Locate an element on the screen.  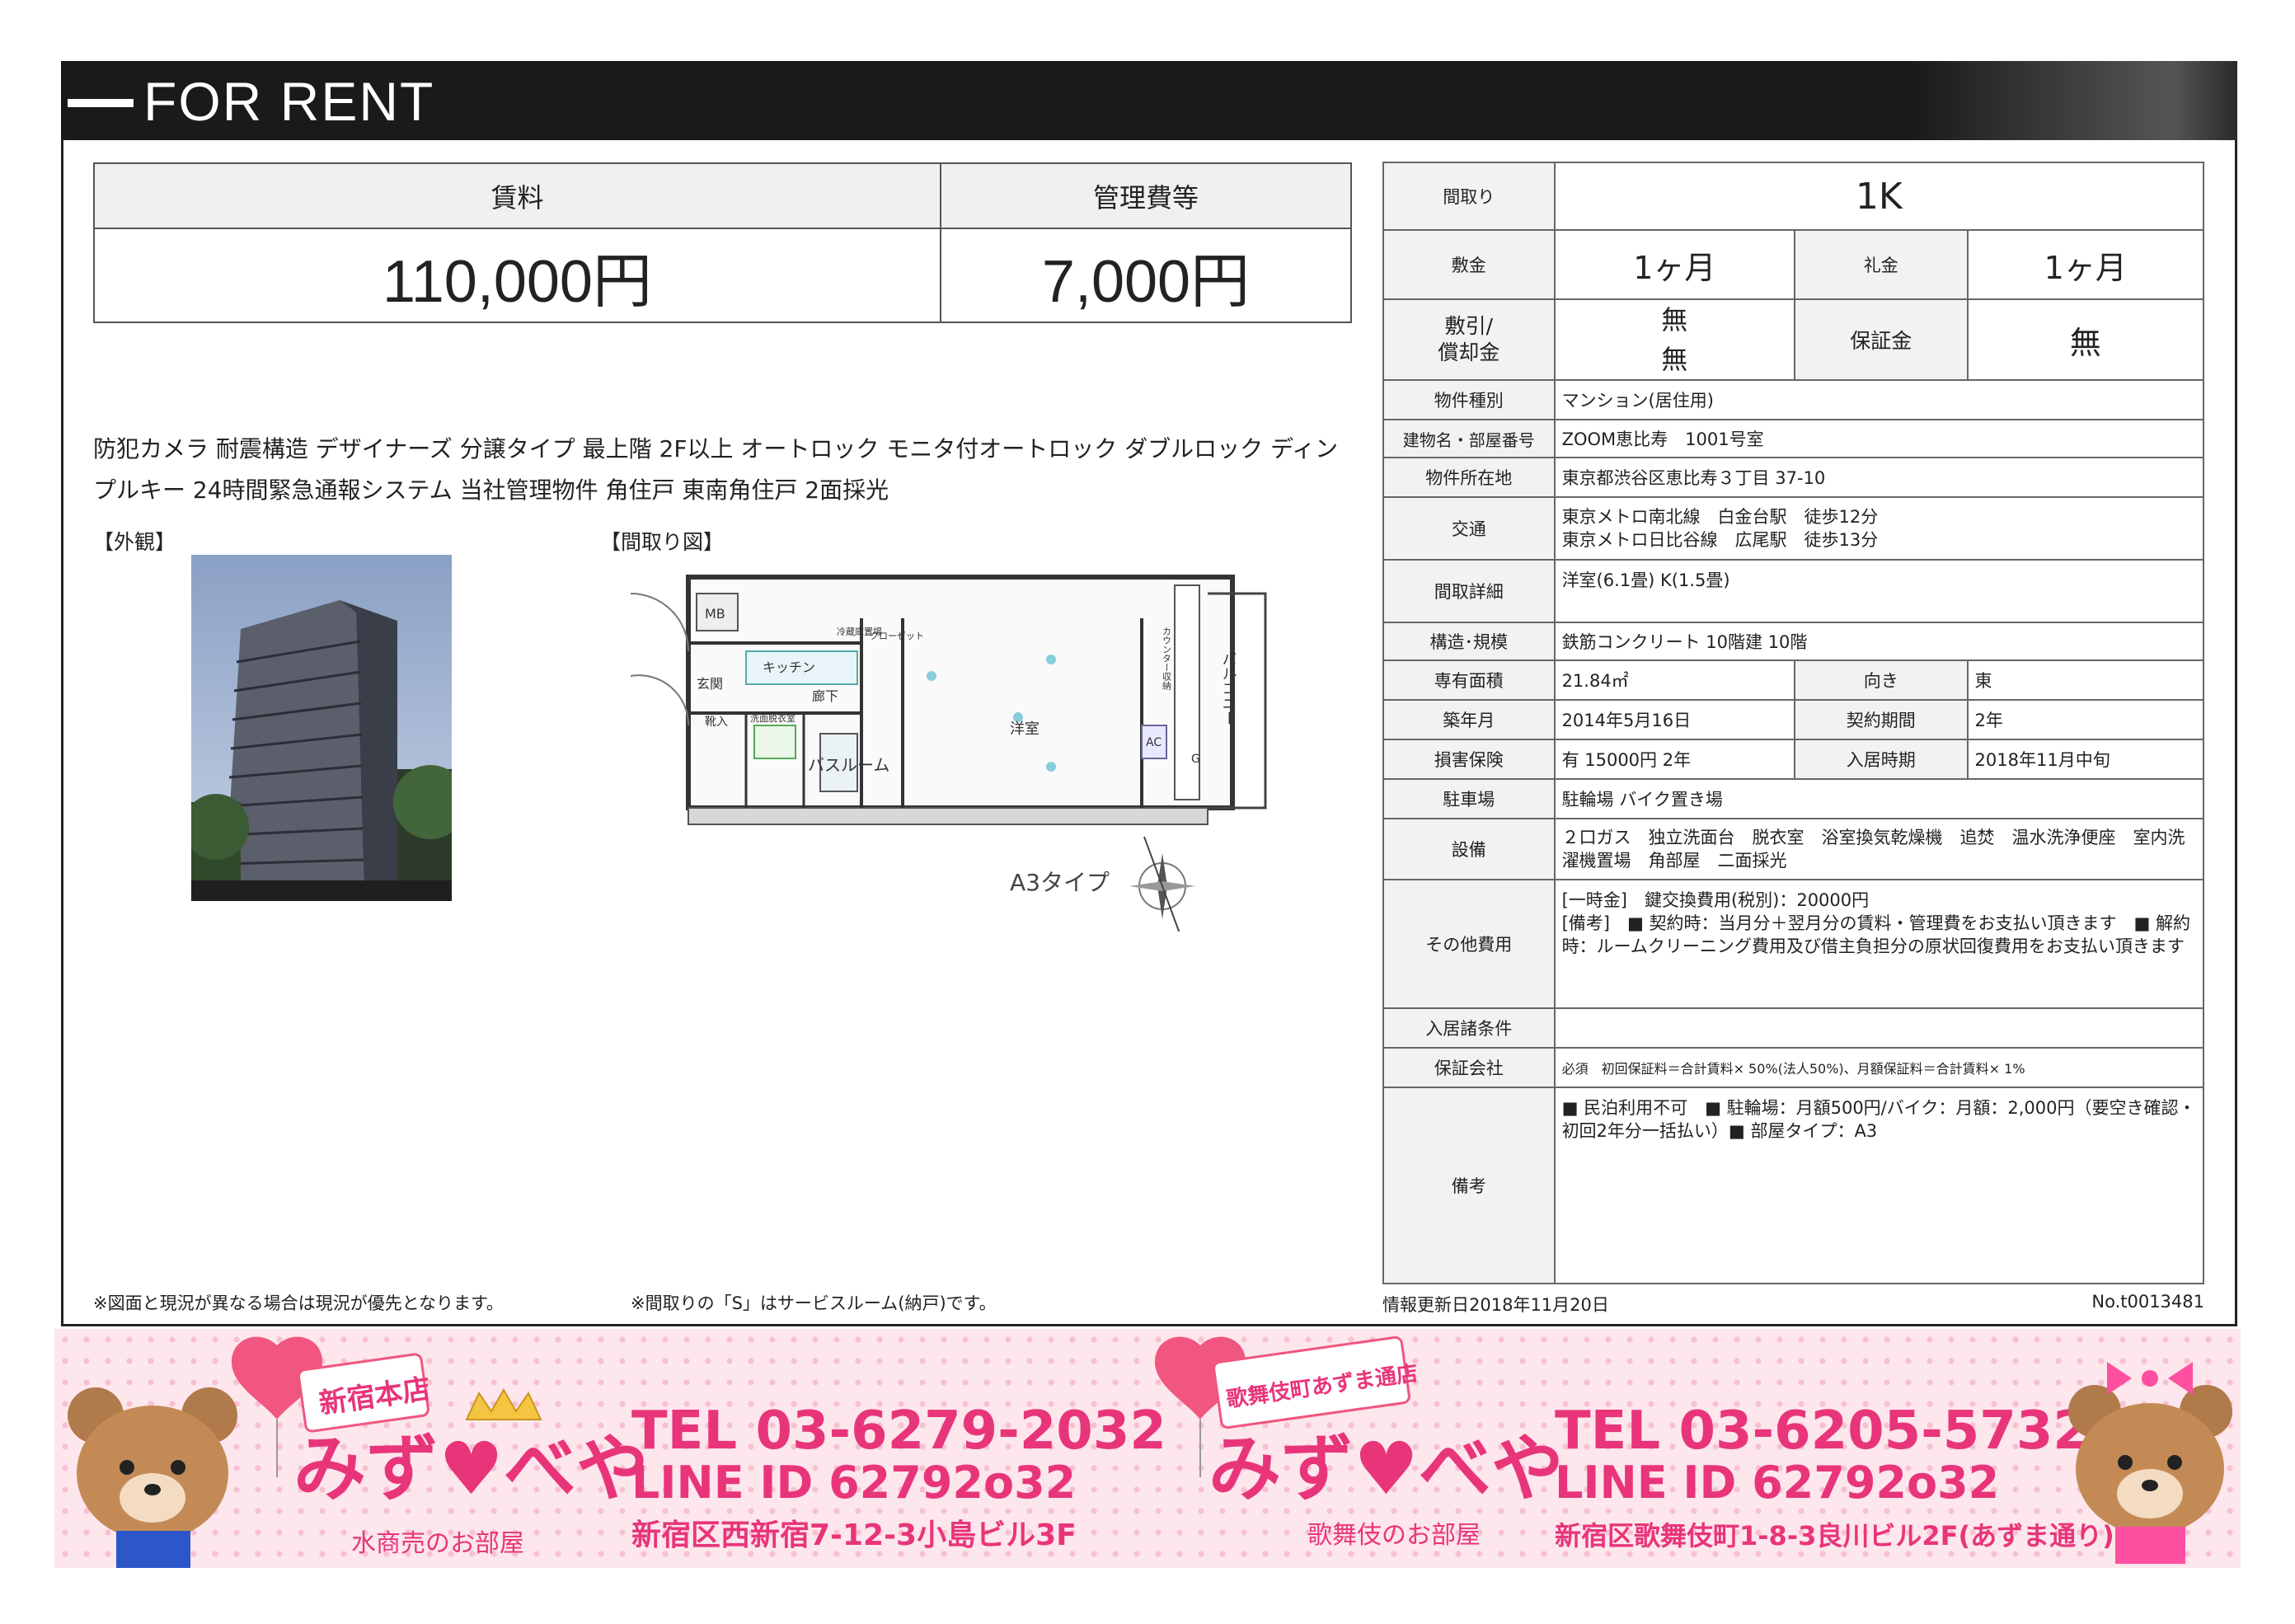
plan-type-label: A3タイプ is located at coordinates (1060, 883).